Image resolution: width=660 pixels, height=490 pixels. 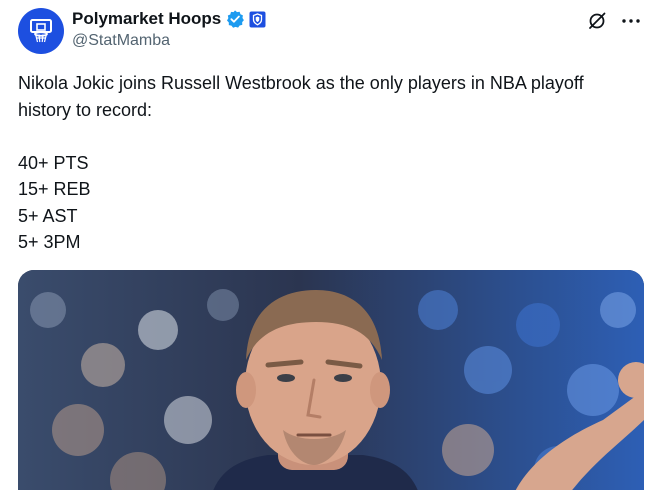 I want to click on more-options-button, so click(x=631, y=21).